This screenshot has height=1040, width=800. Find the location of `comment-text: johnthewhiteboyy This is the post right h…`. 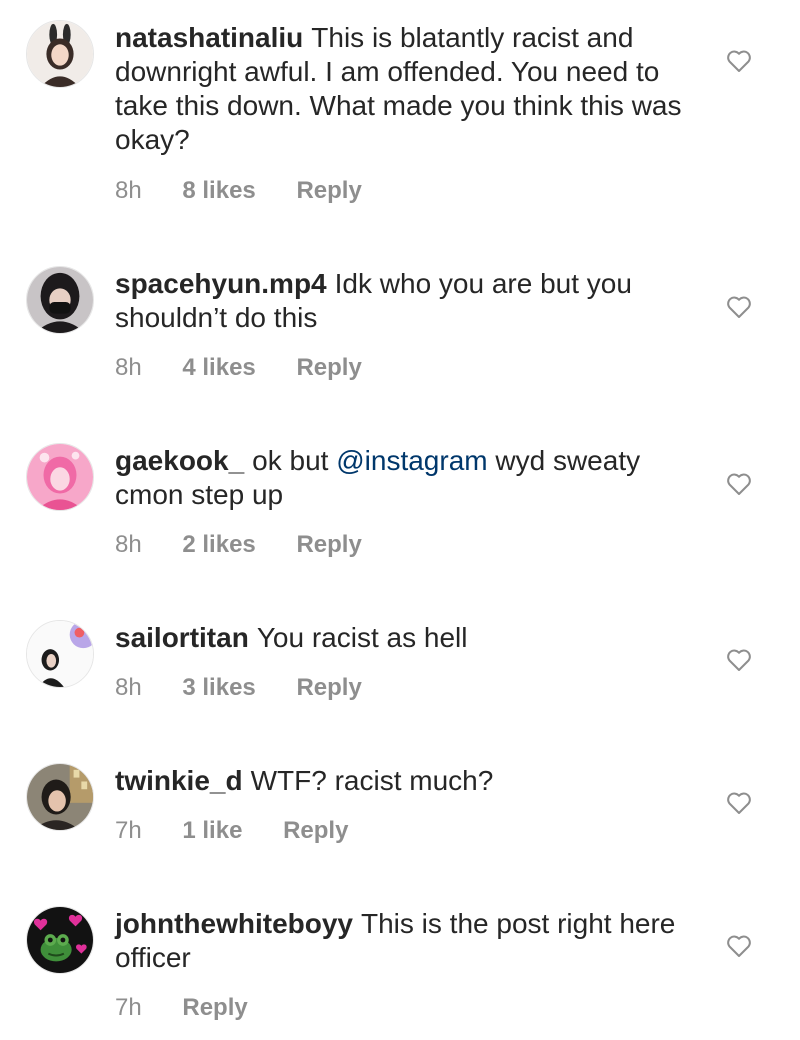

comment-text: johnthewhiteboyy This is the post right h… is located at coordinates (405, 941).